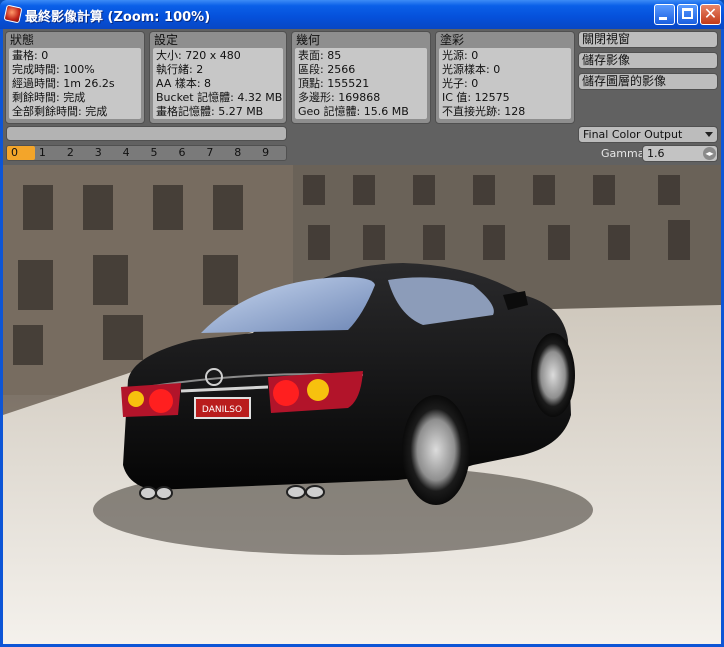 The height and width of the screenshot is (647, 724). I want to click on tail-lamp-yellow-right, so click(318, 390).